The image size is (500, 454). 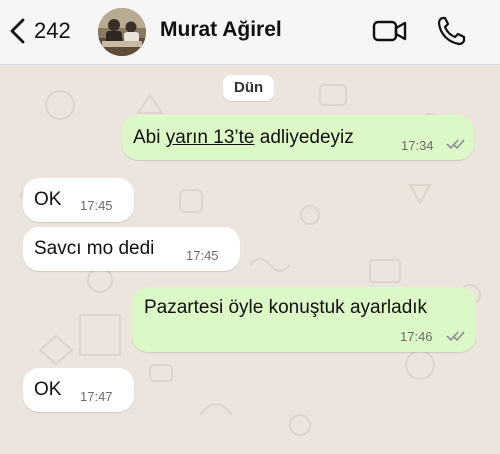 I want to click on contact-name: Murat Ağirel, so click(x=221, y=30).